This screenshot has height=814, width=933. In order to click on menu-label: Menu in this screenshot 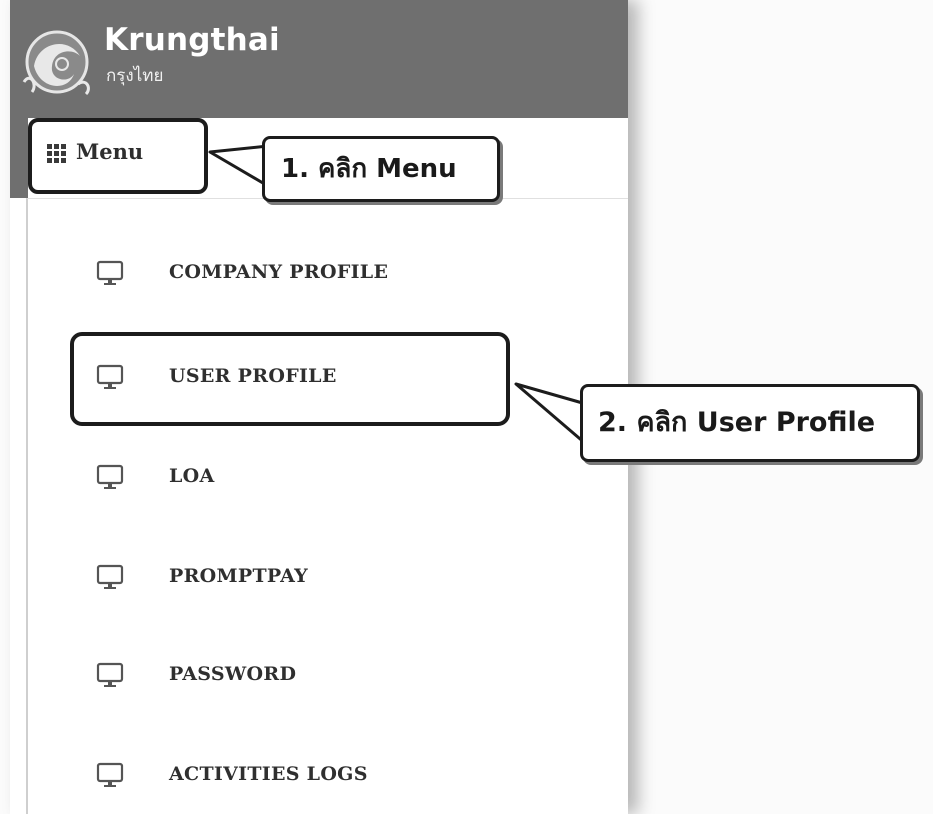, I will do `click(110, 151)`.